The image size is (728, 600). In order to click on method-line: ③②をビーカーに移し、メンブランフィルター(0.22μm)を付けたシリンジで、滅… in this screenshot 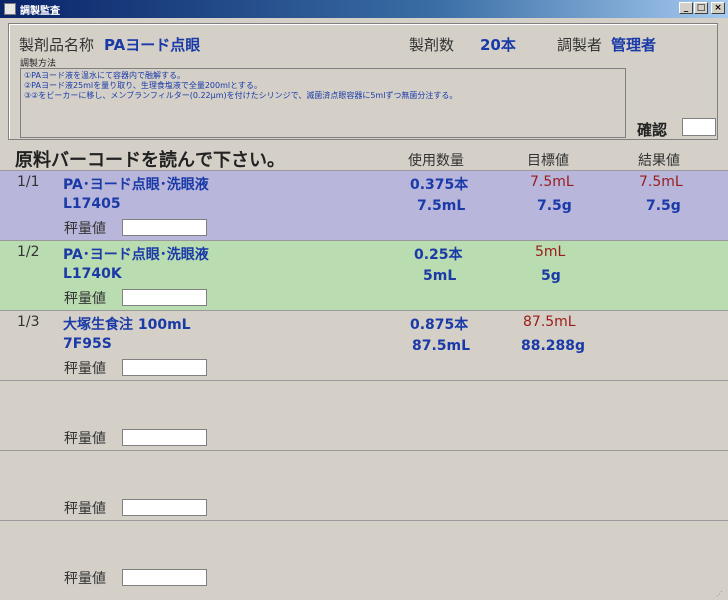, I will do `click(241, 95)`.